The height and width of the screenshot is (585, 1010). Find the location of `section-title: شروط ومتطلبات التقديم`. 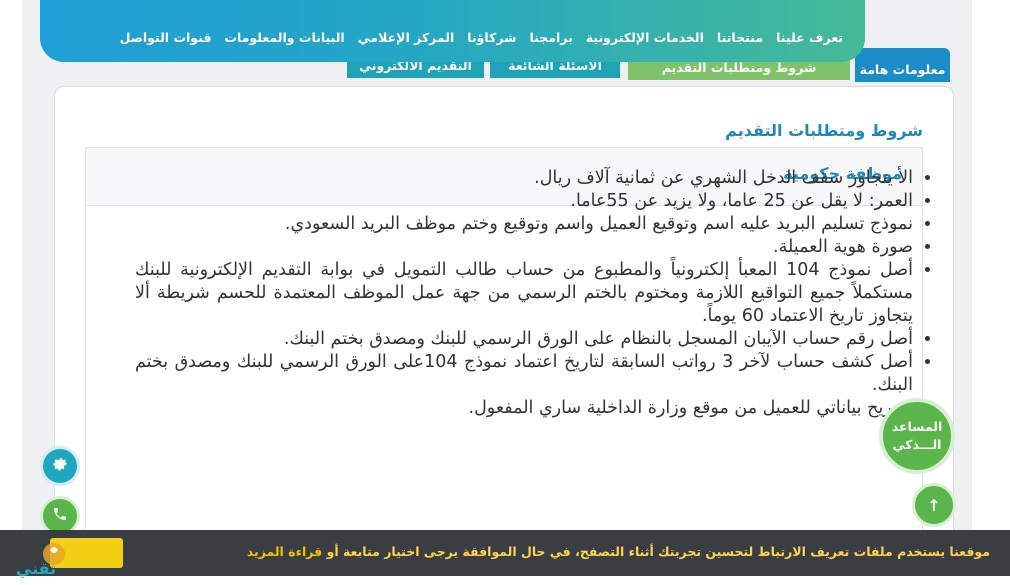

section-title: شروط ومتطلبات التقديم is located at coordinates (824, 130).